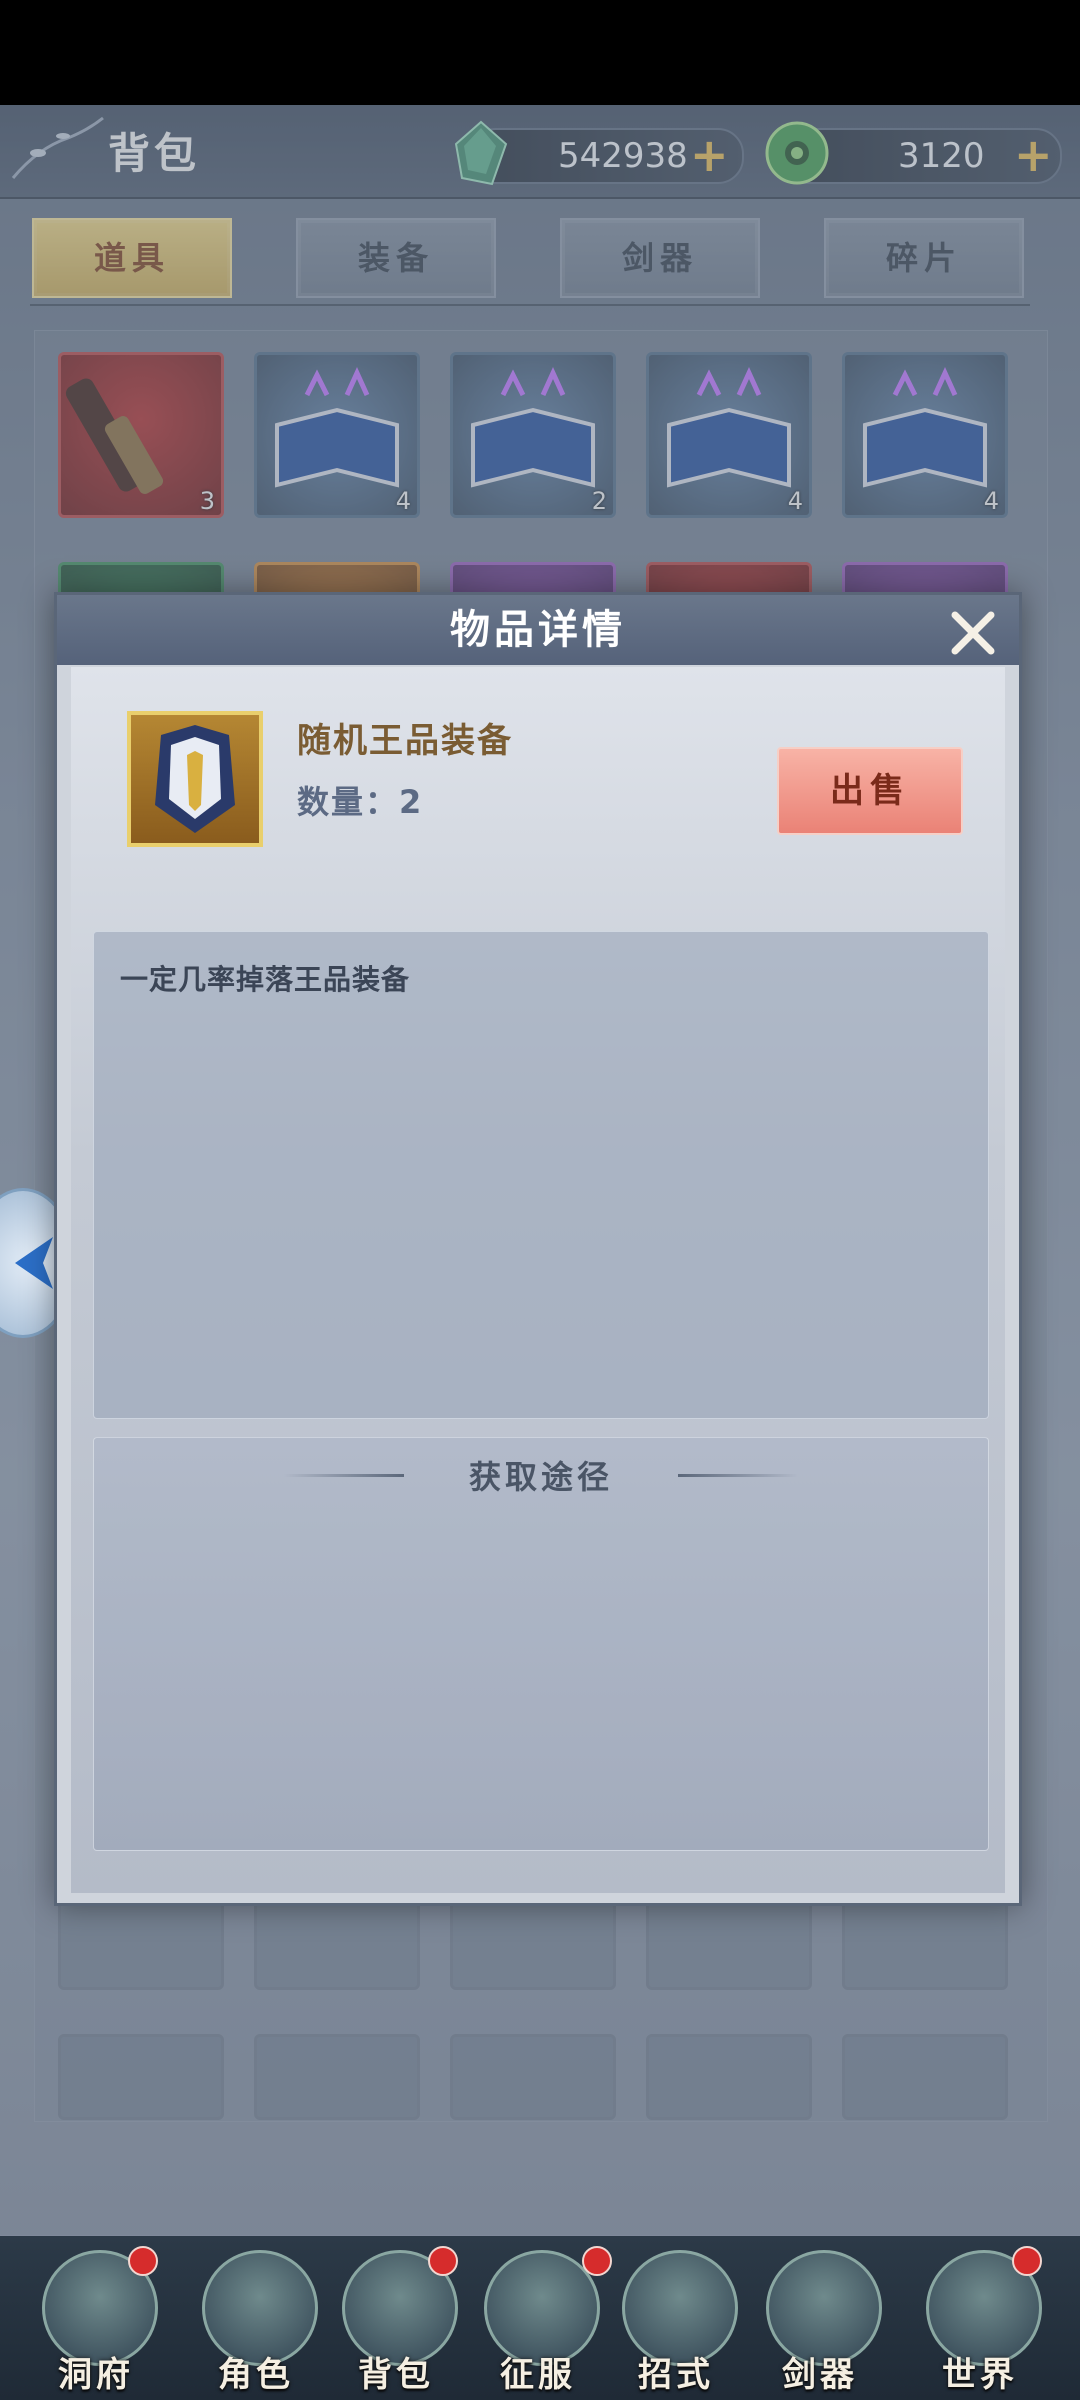 This screenshot has height=2400, width=1080. What do you see at coordinates (676, 2375) in the screenshot?
I see `nav-label: 招式` at bounding box center [676, 2375].